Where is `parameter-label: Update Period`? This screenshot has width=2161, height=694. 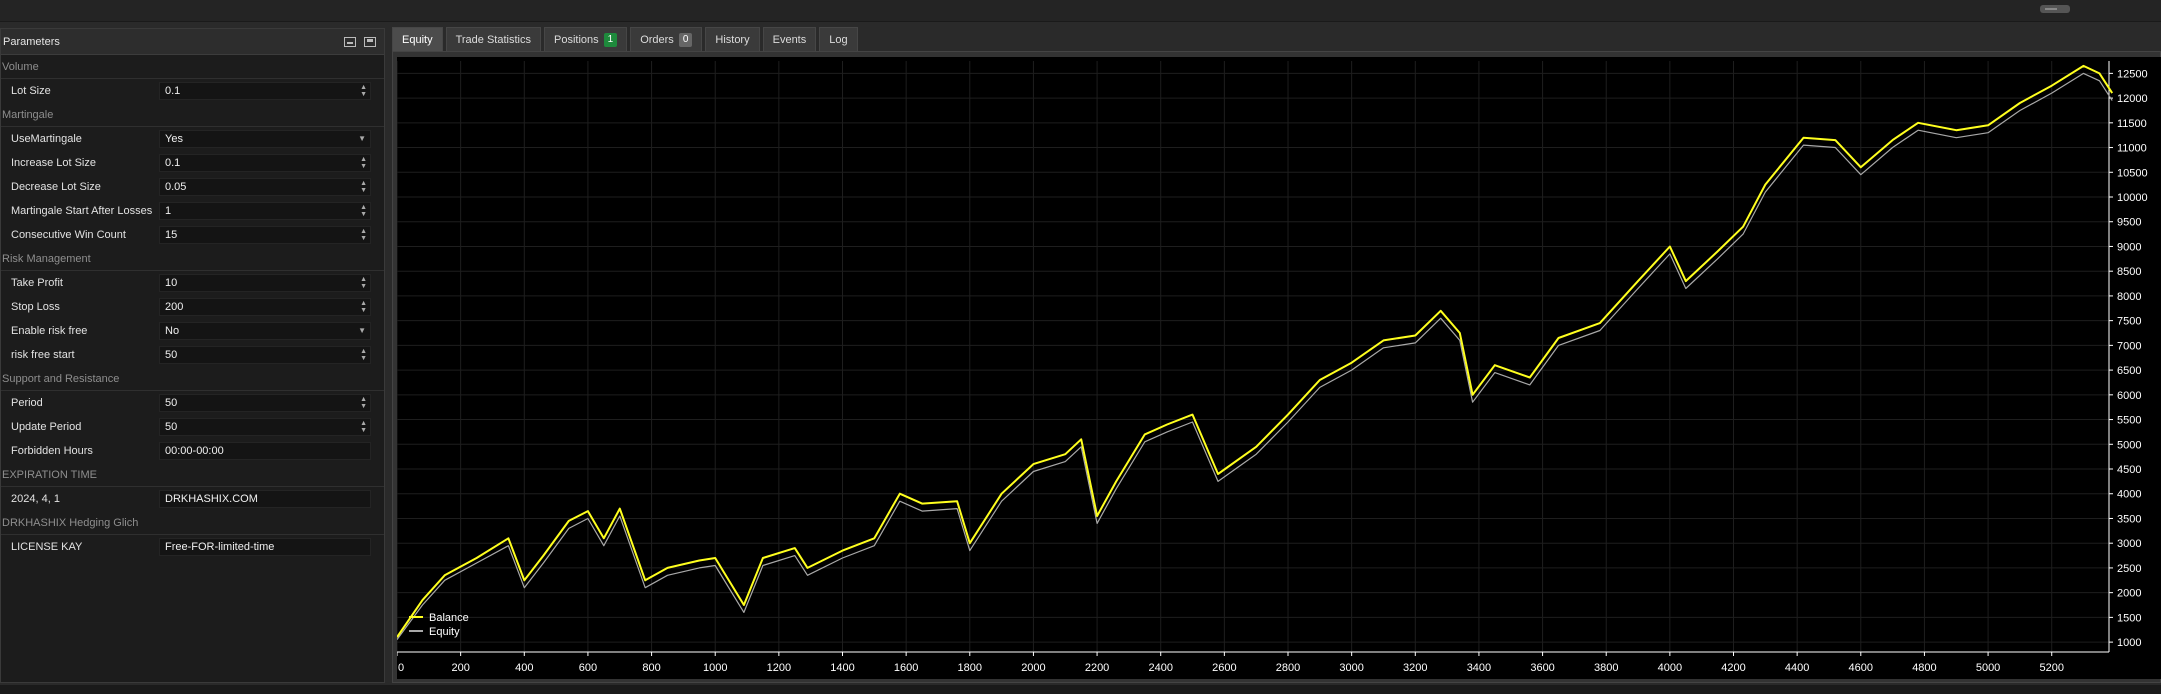
parameter-label: Update Period is located at coordinates (46, 427).